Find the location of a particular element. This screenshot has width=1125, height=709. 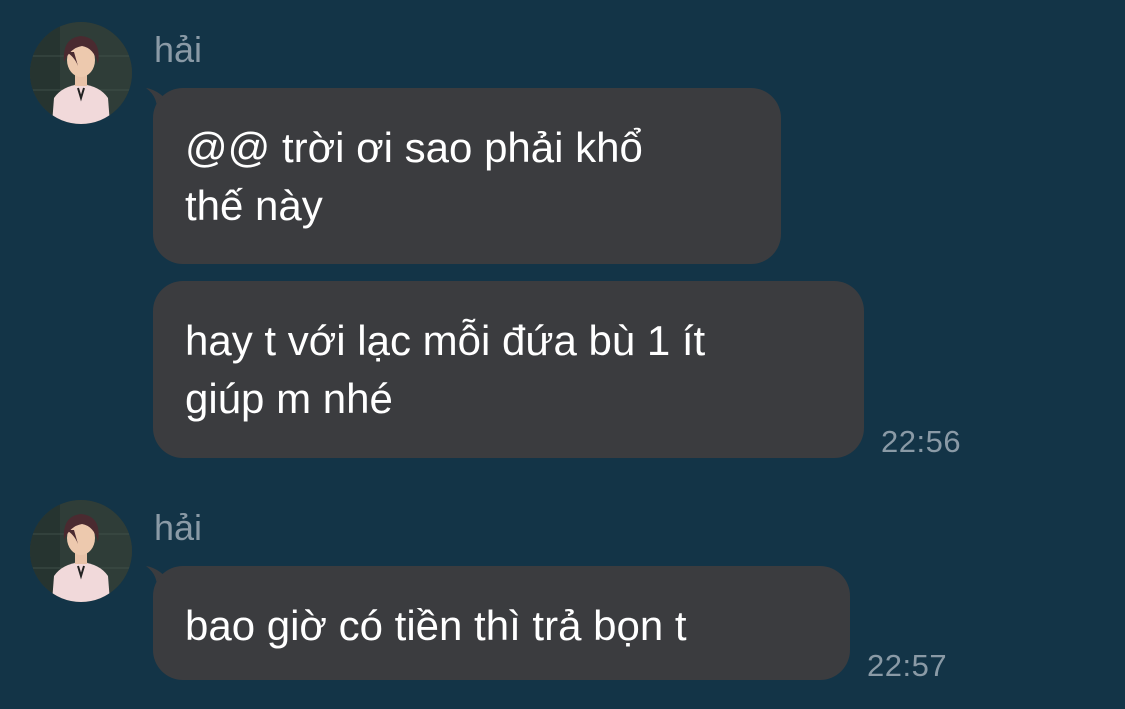

message-timestamp: 22:57 is located at coordinates (907, 665).